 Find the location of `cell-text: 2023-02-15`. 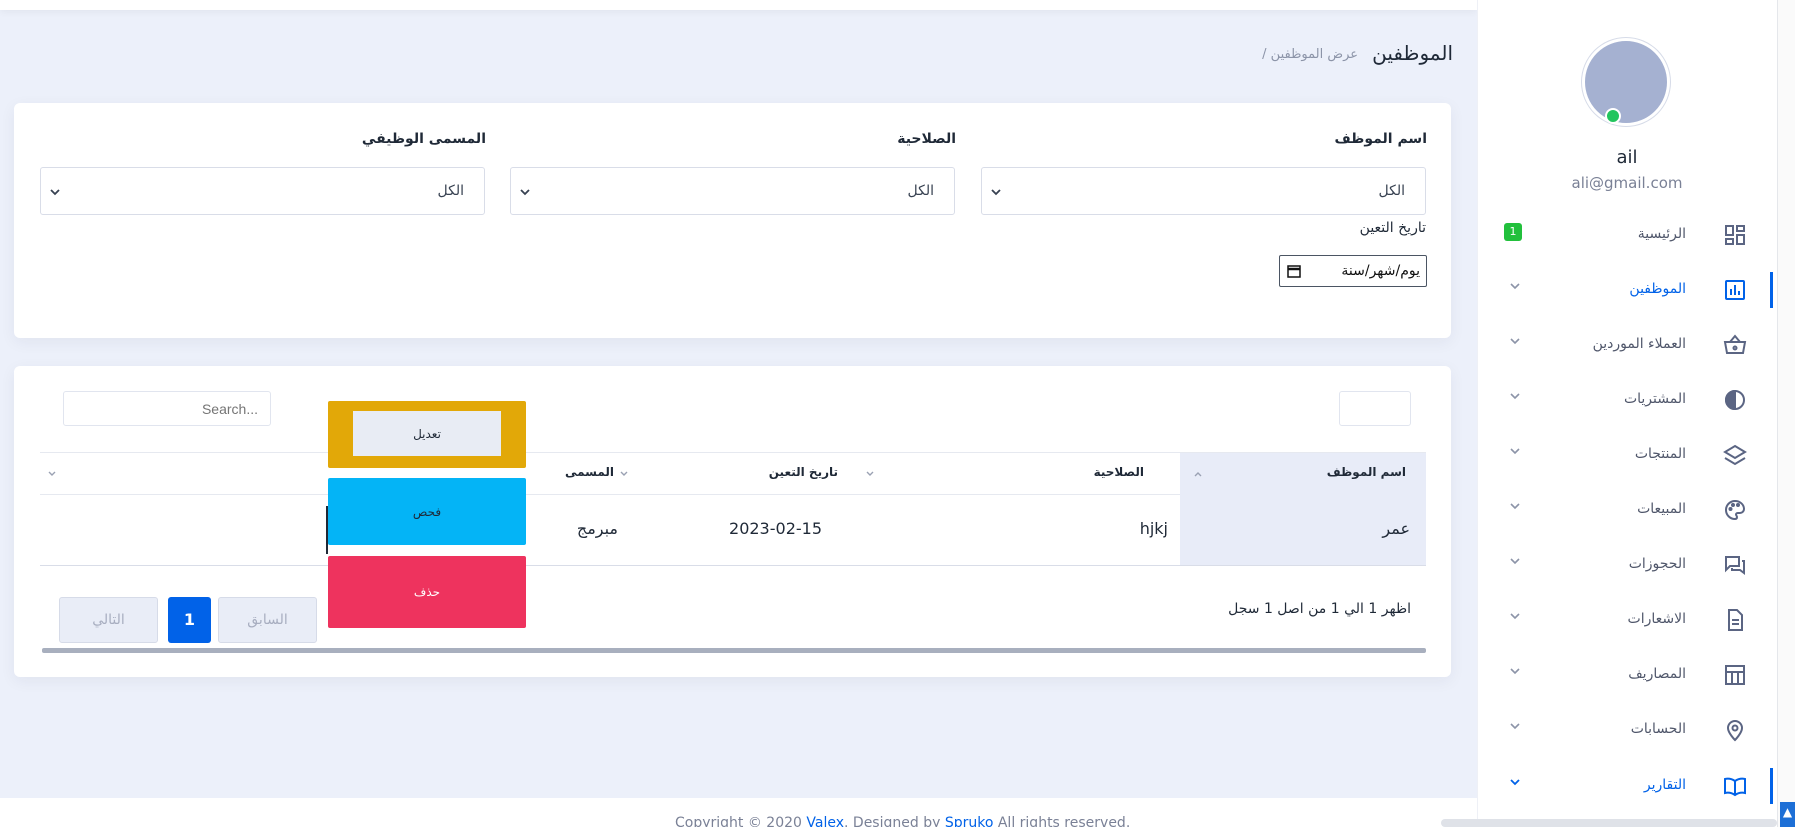

cell-text: 2023-02-15 is located at coordinates (775, 528).